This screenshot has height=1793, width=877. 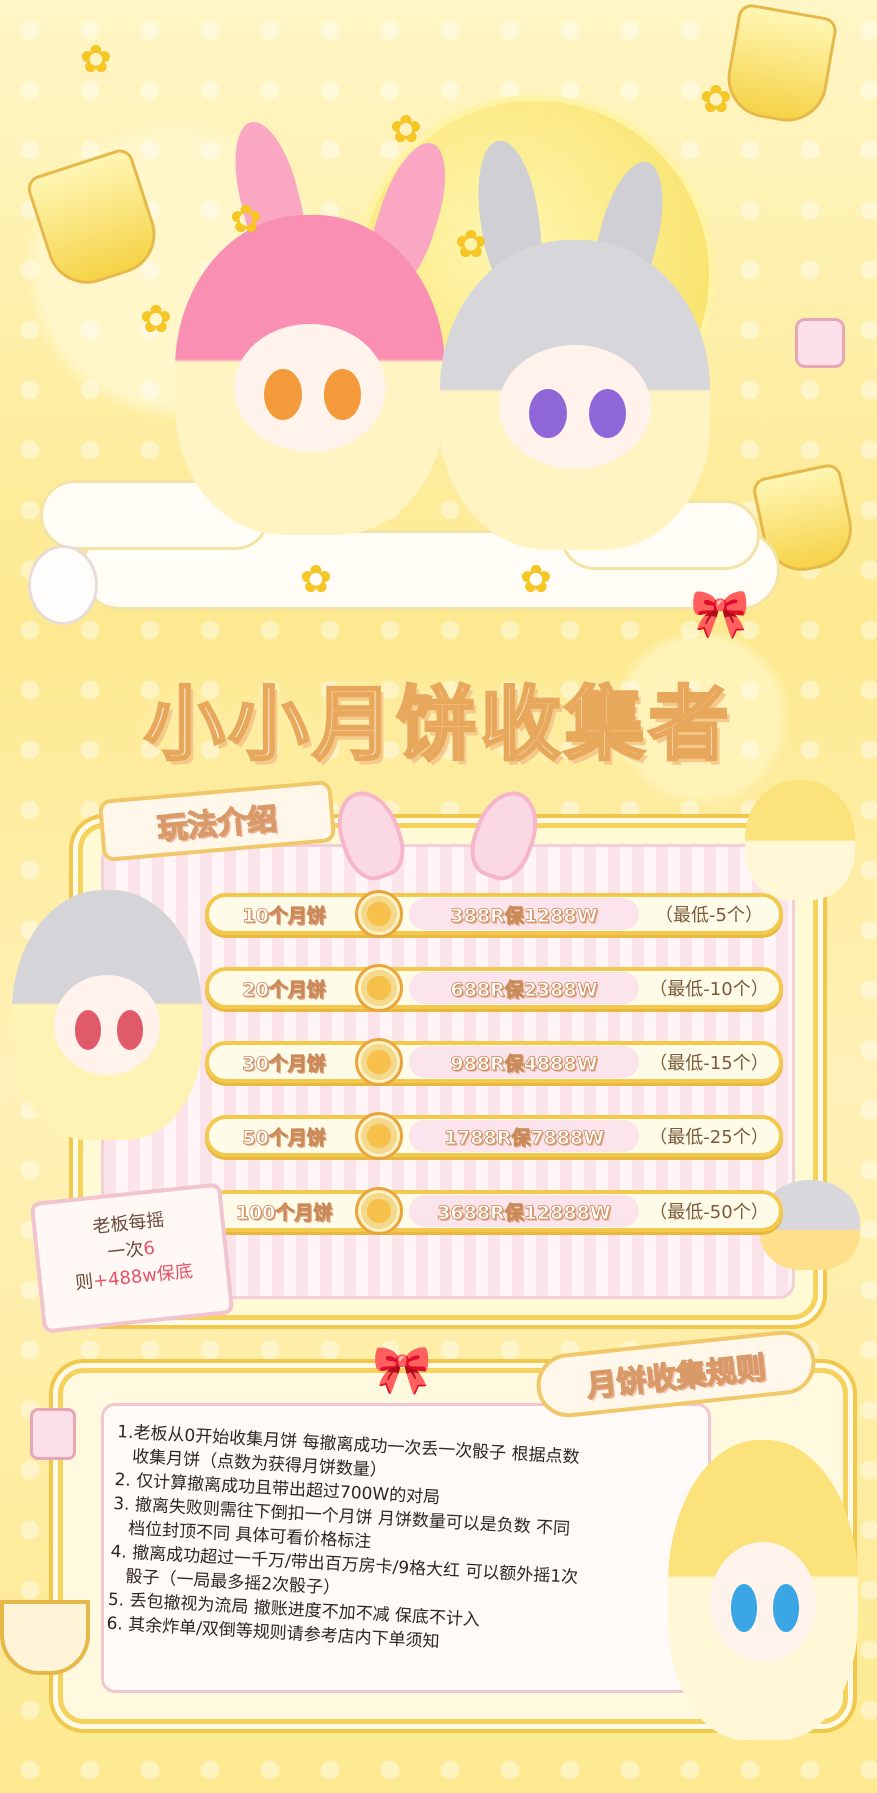 I want to click on row-minimum: （最低-5个）, so click(x=709, y=915).